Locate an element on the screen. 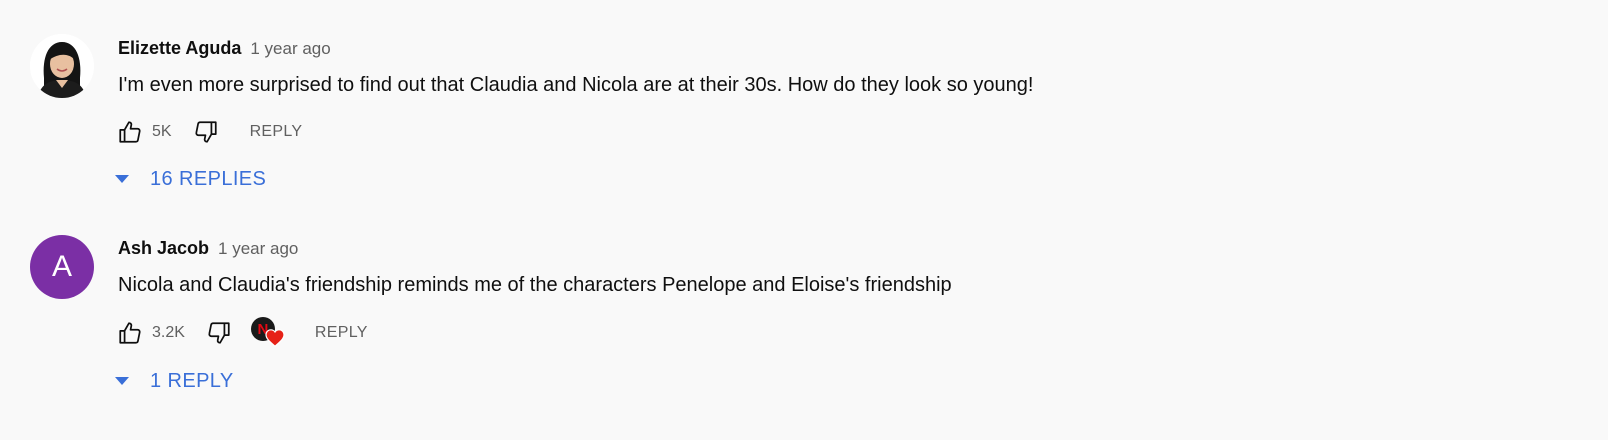  view-replies-button: 1 REPLY is located at coordinates (174, 381).